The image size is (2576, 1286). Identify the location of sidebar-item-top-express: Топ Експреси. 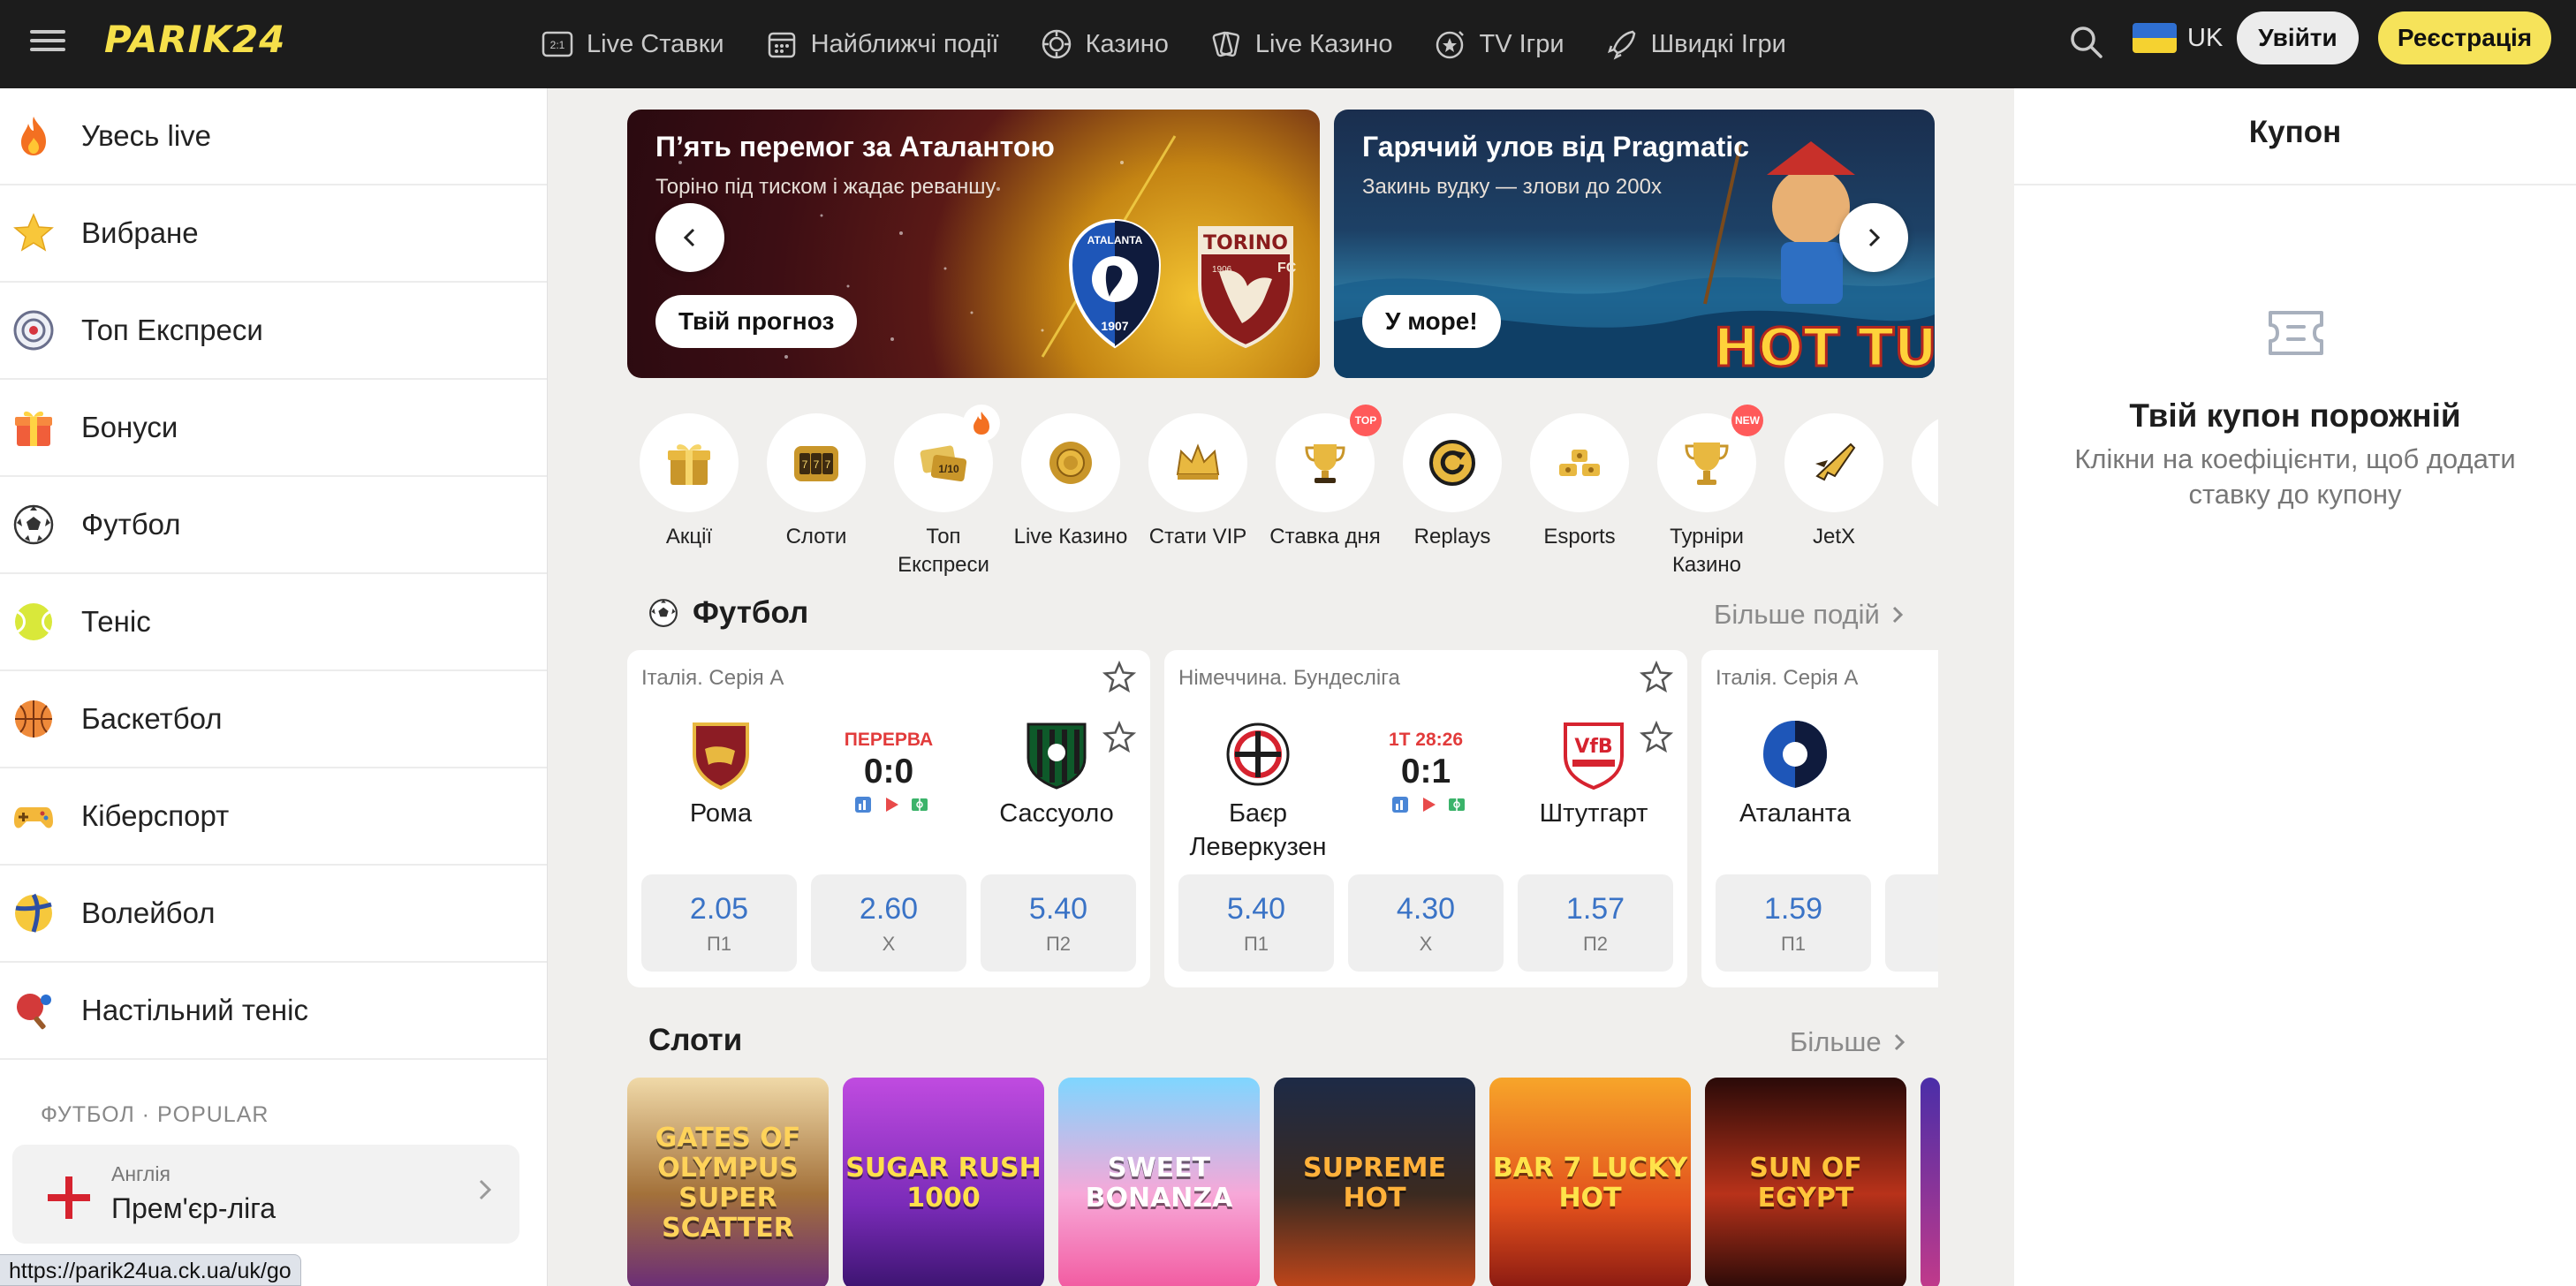
(273, 331).